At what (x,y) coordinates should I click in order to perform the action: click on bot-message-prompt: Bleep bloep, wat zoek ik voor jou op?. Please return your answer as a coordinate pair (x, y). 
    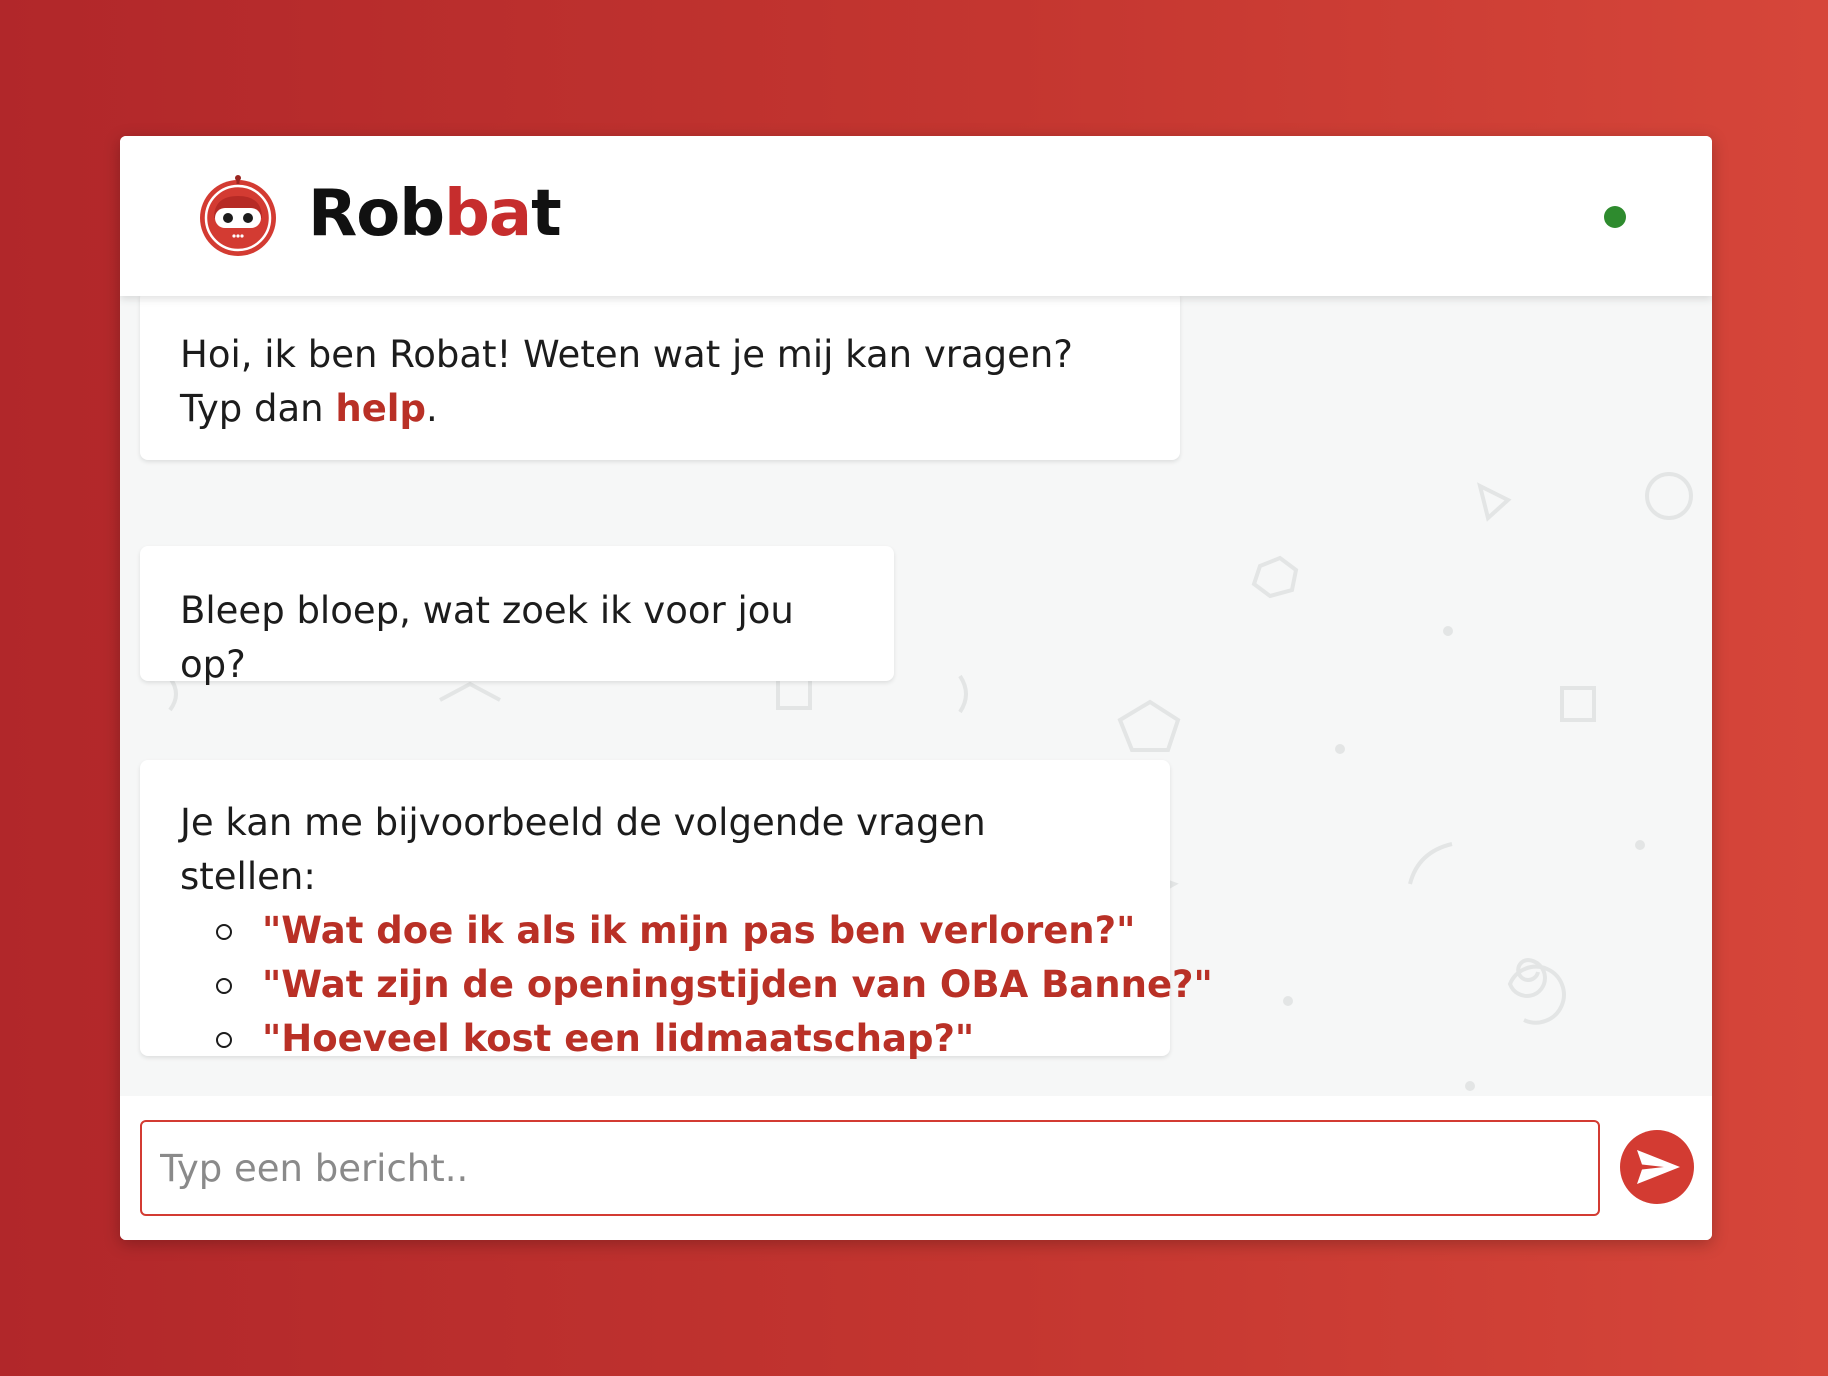
    Looking at the image, I should click on (517, 616).